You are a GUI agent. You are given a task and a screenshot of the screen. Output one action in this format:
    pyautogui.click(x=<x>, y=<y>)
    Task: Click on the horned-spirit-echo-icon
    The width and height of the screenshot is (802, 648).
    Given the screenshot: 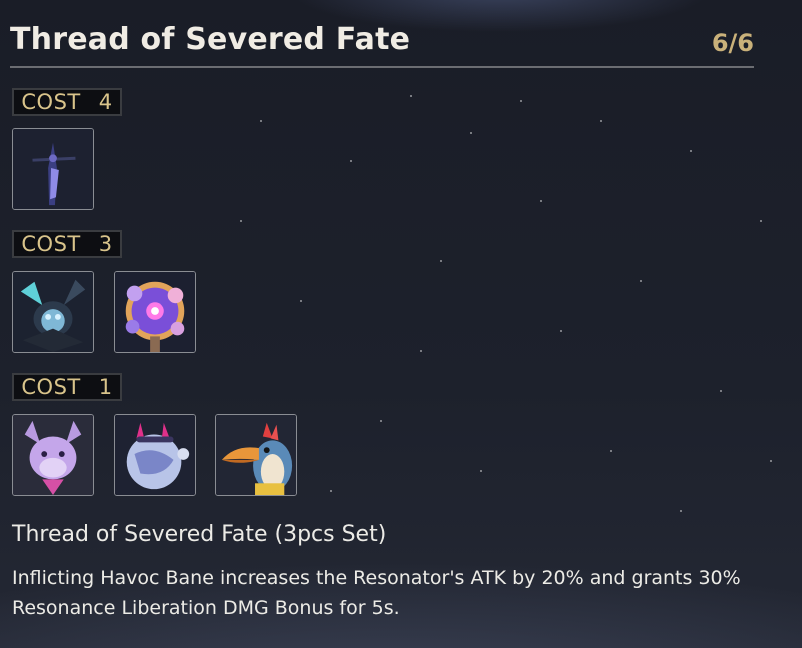 What is the action you would take?
    pyautogui.click(x=53, y=312)
    